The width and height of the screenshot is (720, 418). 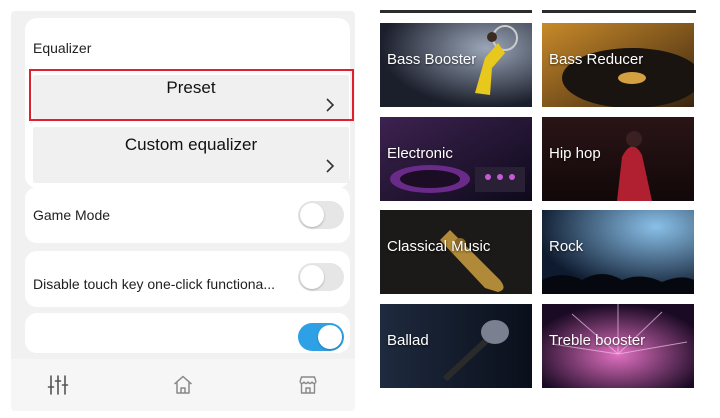 What do you see at coordinates (566, 246) in the screenshot?
I see `preset-label: Rock` at bounding box center [566, 246].